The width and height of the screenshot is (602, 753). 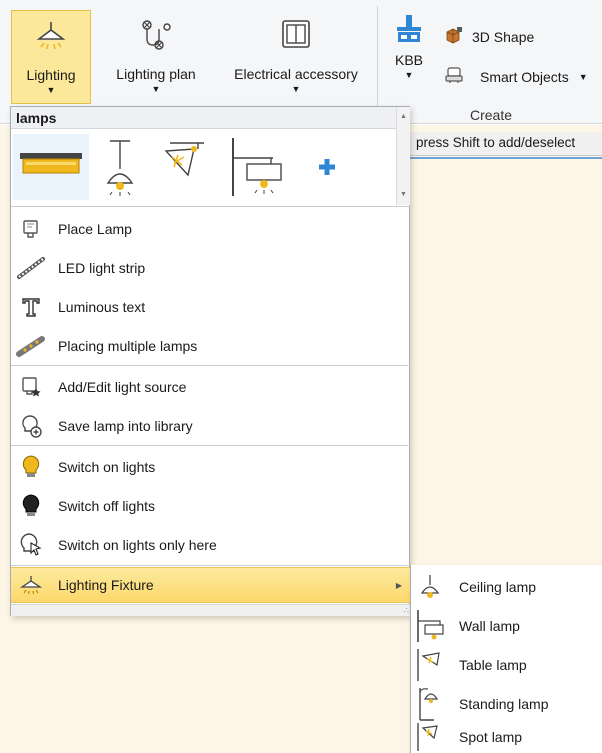 What do you see at coordinates (107, 505) in the screenshot?
I see `menu-label: Switch off lights` at bounding box center [107, 505].